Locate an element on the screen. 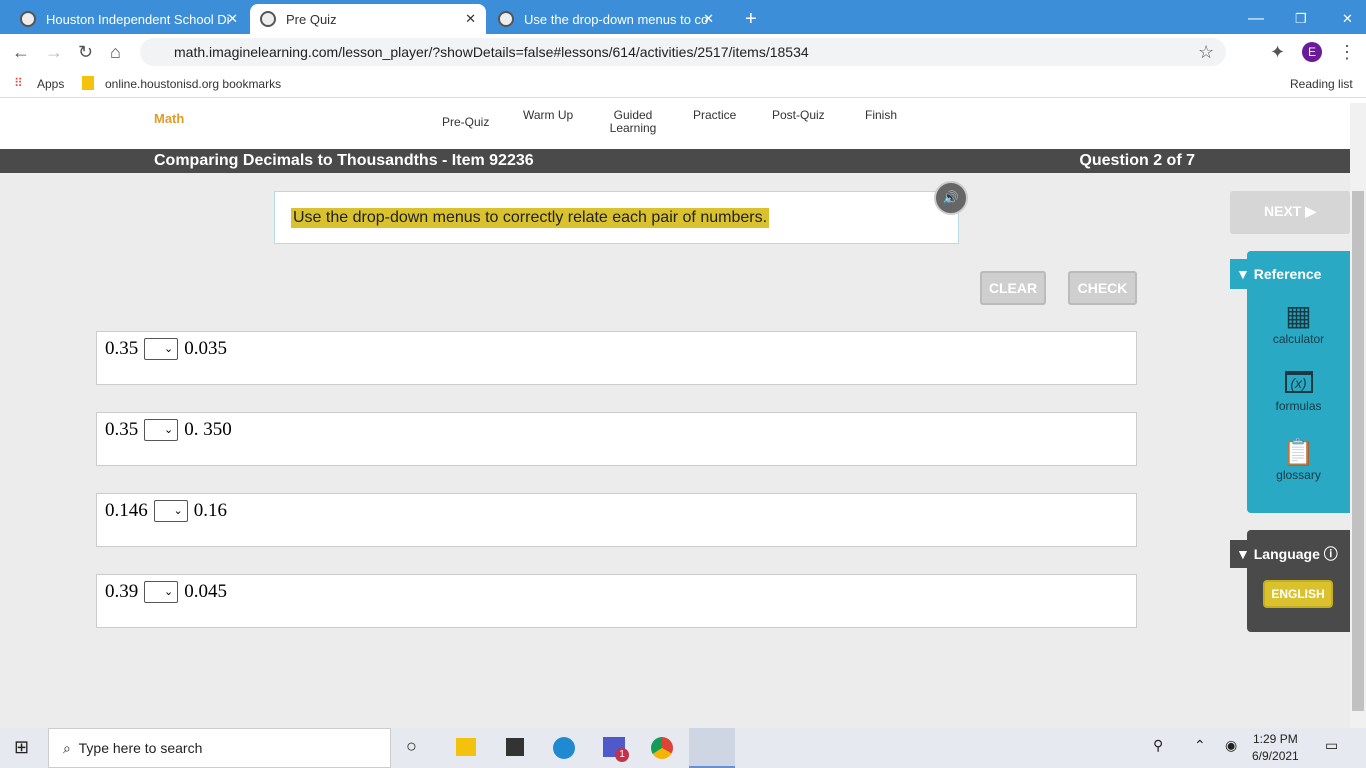  notification-badge: 1 is located at coordinates (622, 755).